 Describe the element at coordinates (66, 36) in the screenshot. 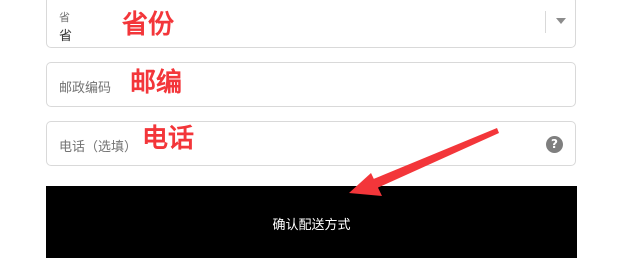

I see `province-value: 省` at that location.